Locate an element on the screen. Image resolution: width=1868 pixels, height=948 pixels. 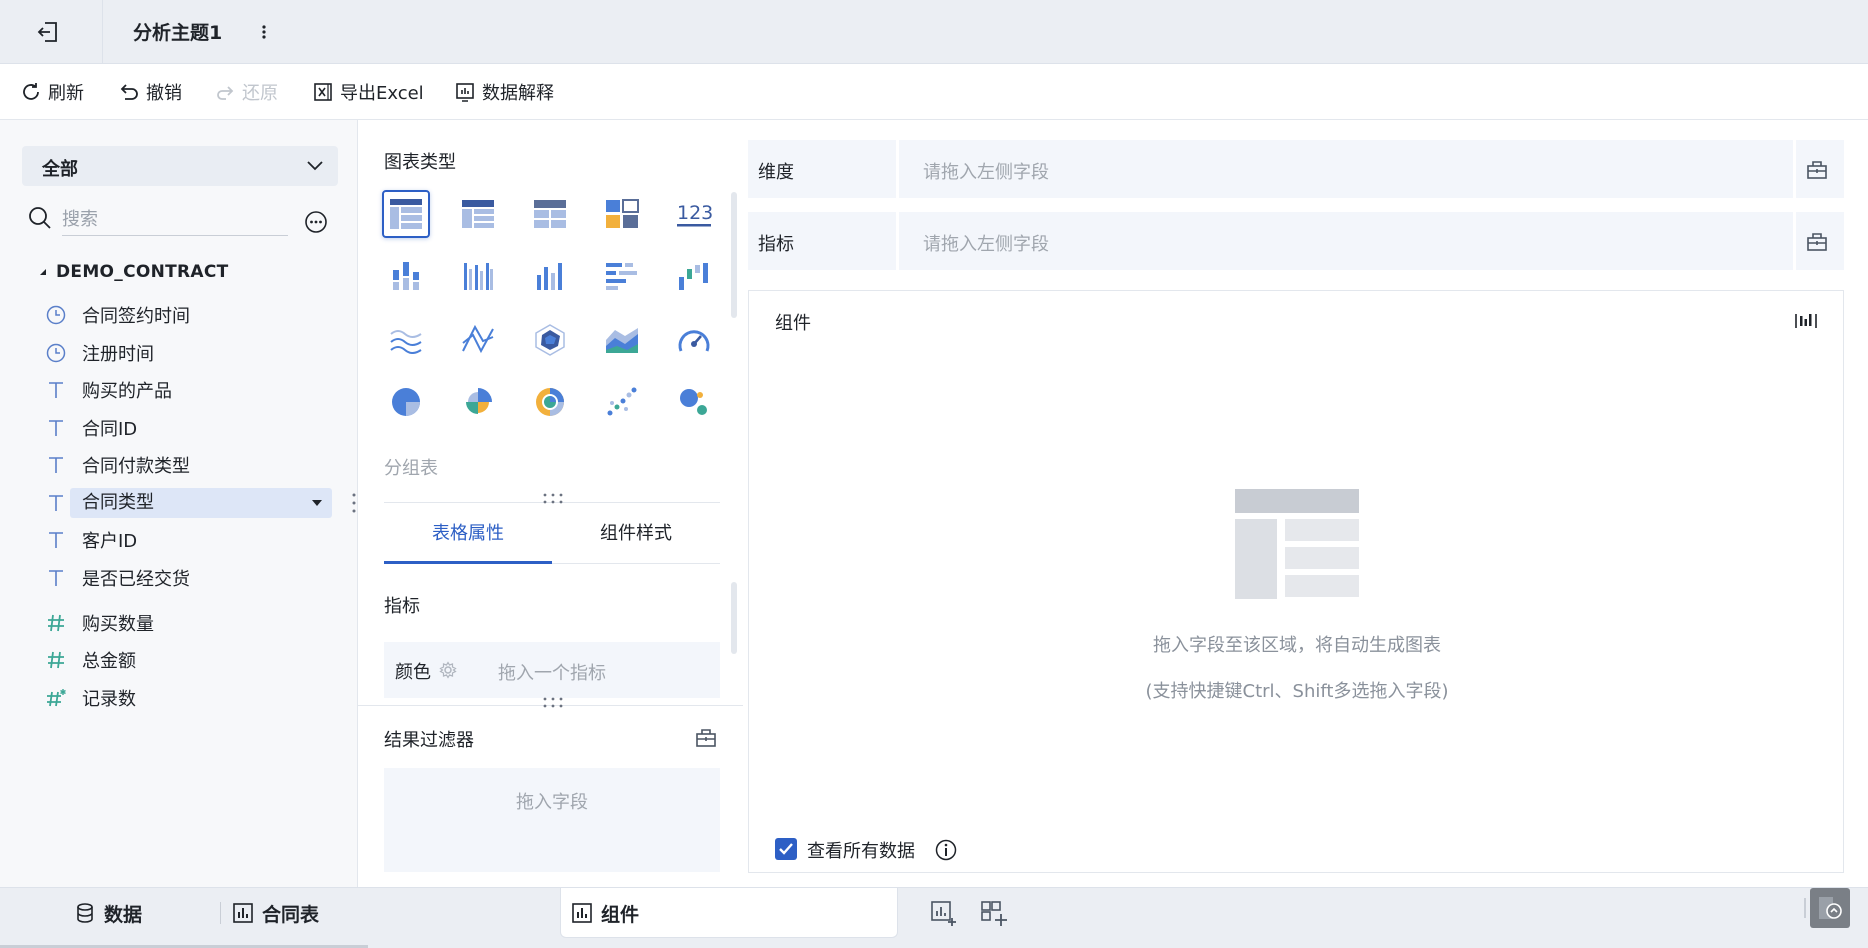
field-item: 注册时间 is located at coordinates (189, 353).